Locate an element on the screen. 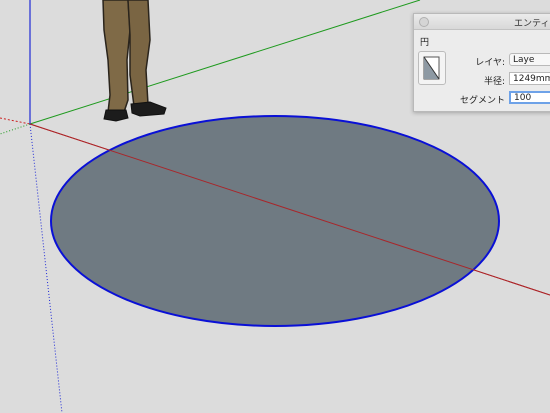 The width and height of the screenshot is (550, 413). panel-titlebar: エンティ is located at coordinates (482, 22).